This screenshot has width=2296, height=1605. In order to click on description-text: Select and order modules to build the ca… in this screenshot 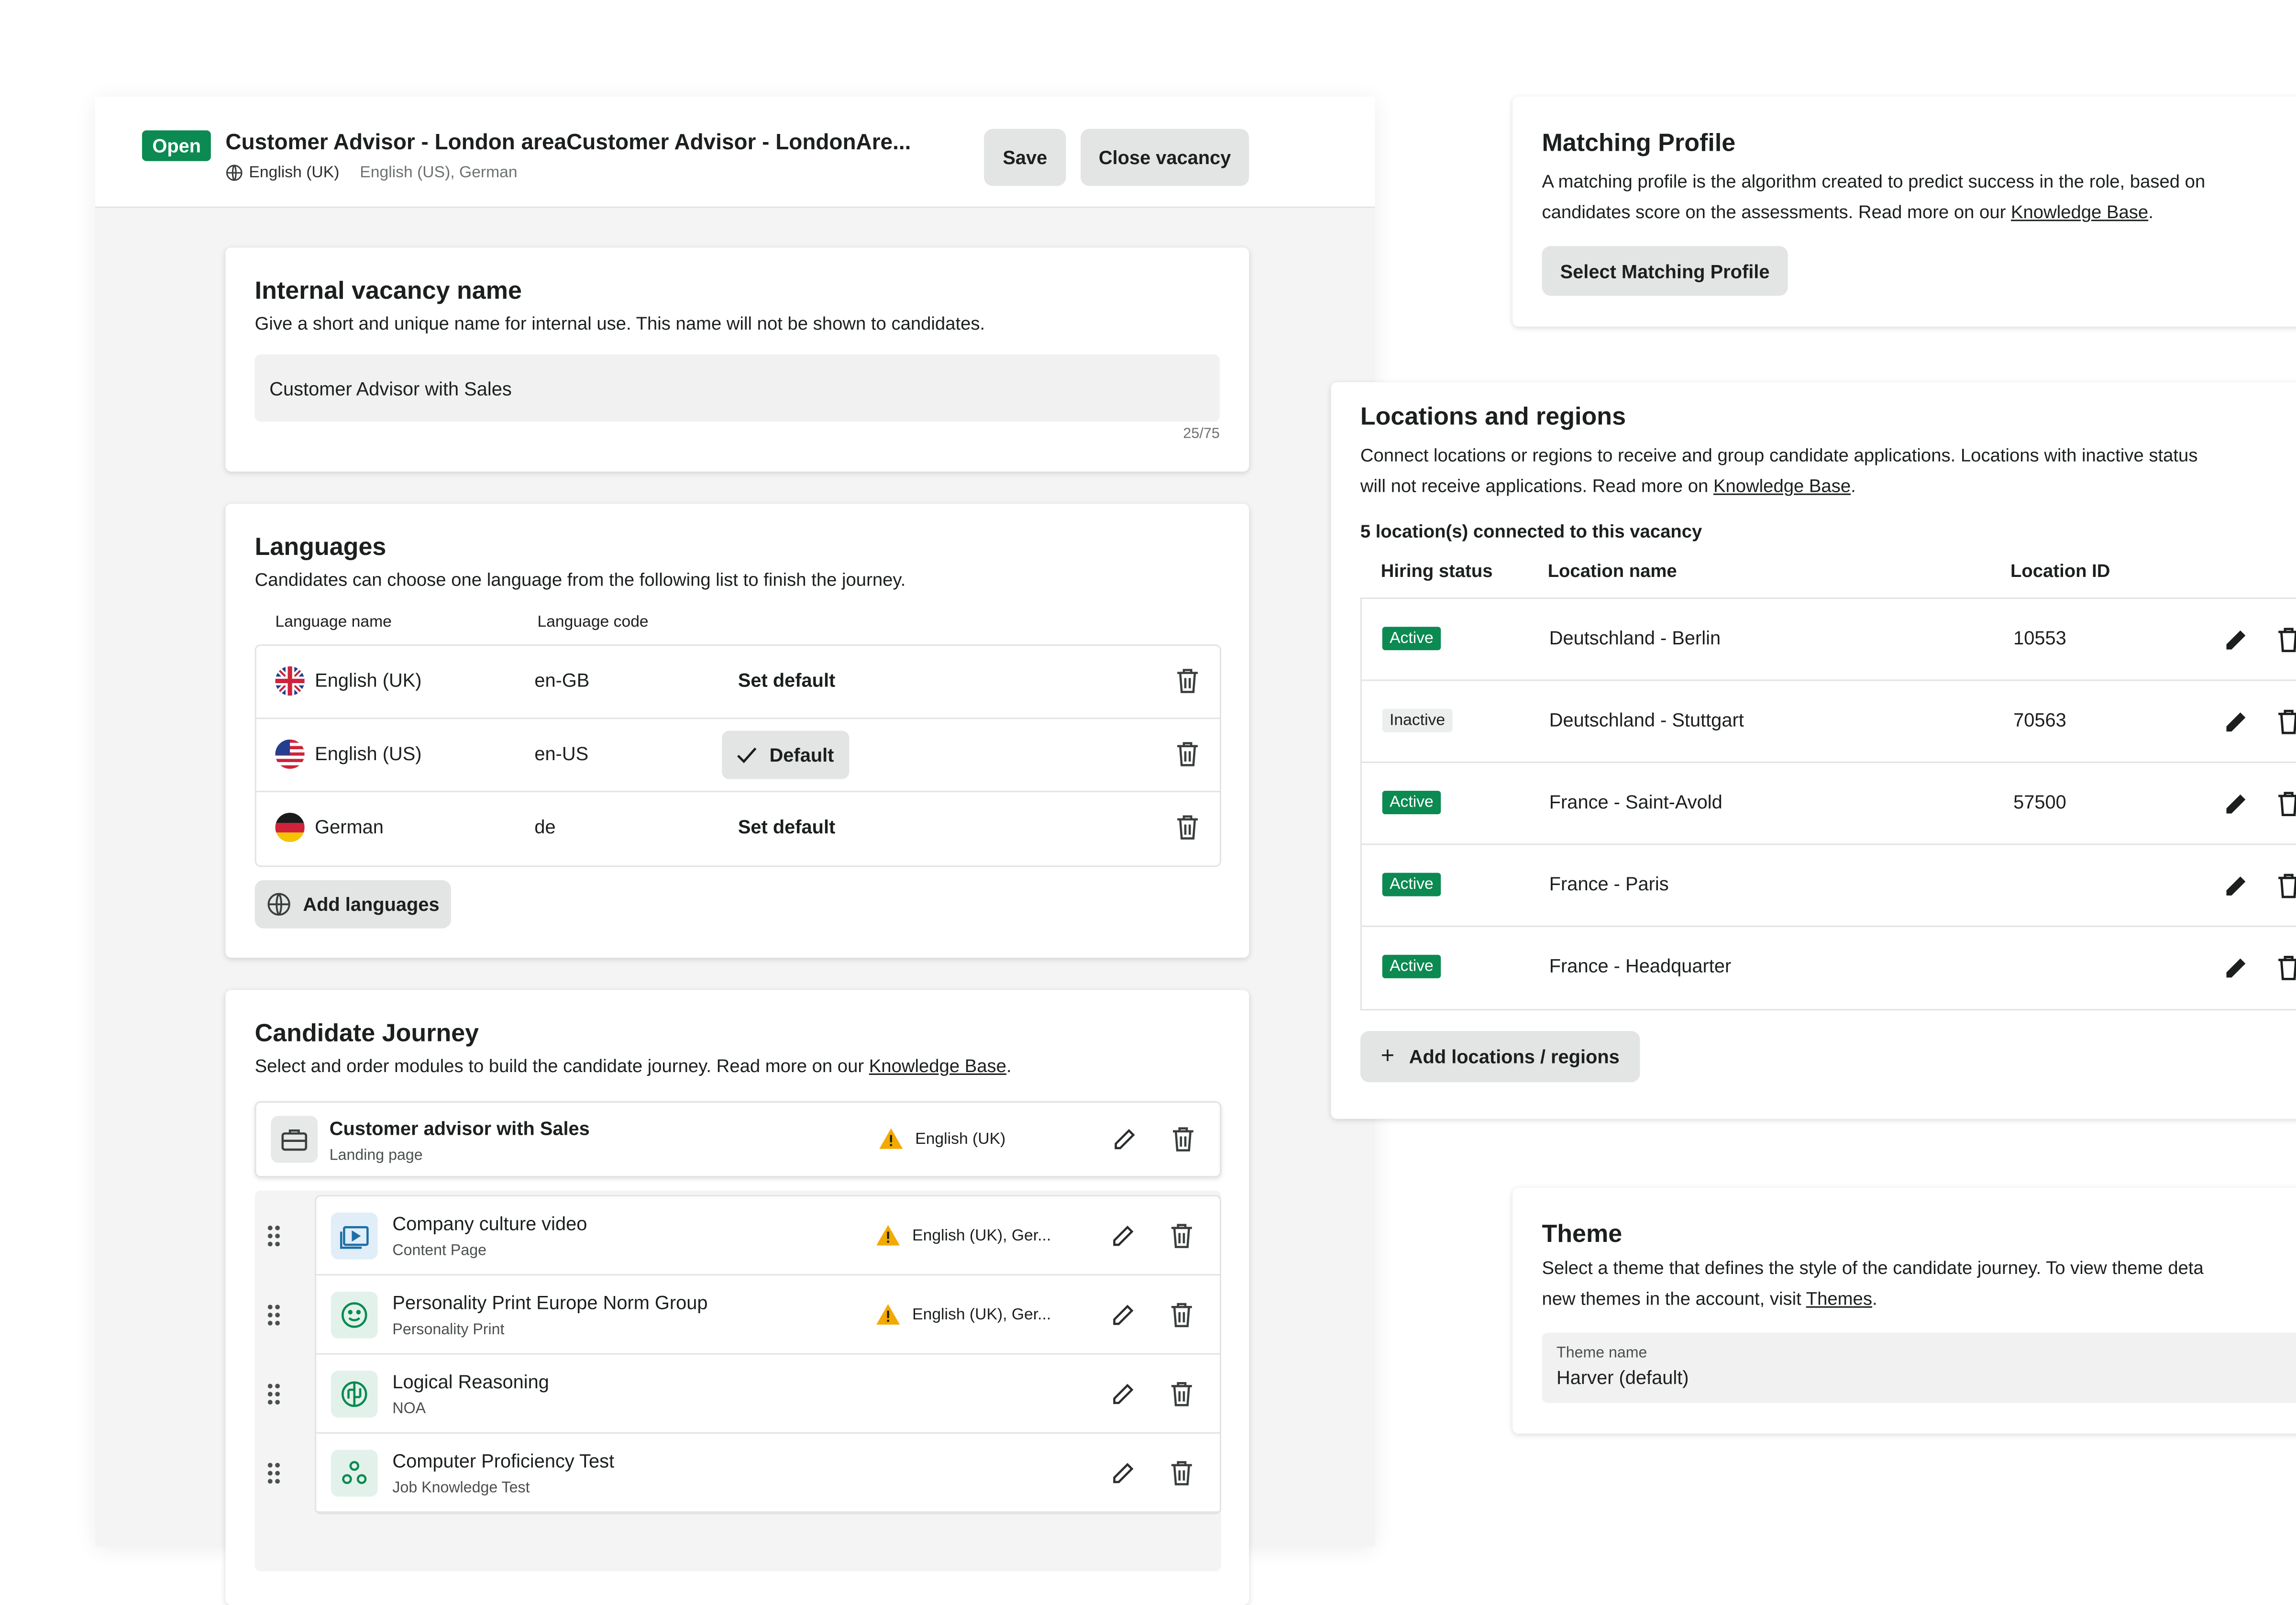, I will do `click(562, 1066)`.